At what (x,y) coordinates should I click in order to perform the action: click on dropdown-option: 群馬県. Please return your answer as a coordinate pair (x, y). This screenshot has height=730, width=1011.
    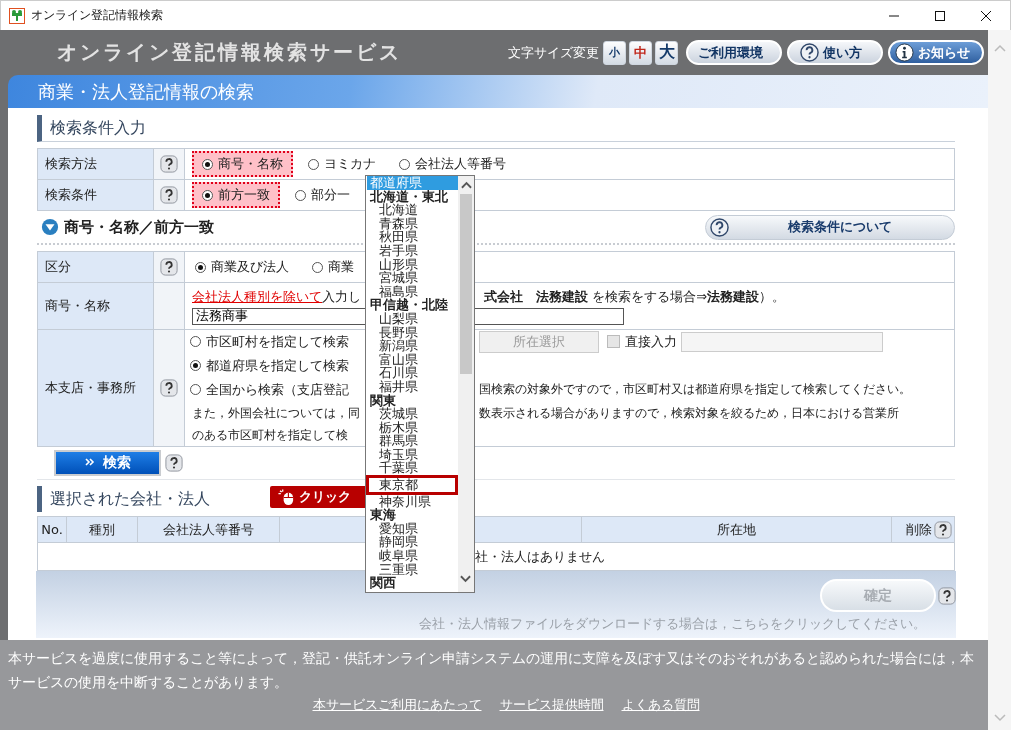
    Looking at the image, I should click on (412, 441).